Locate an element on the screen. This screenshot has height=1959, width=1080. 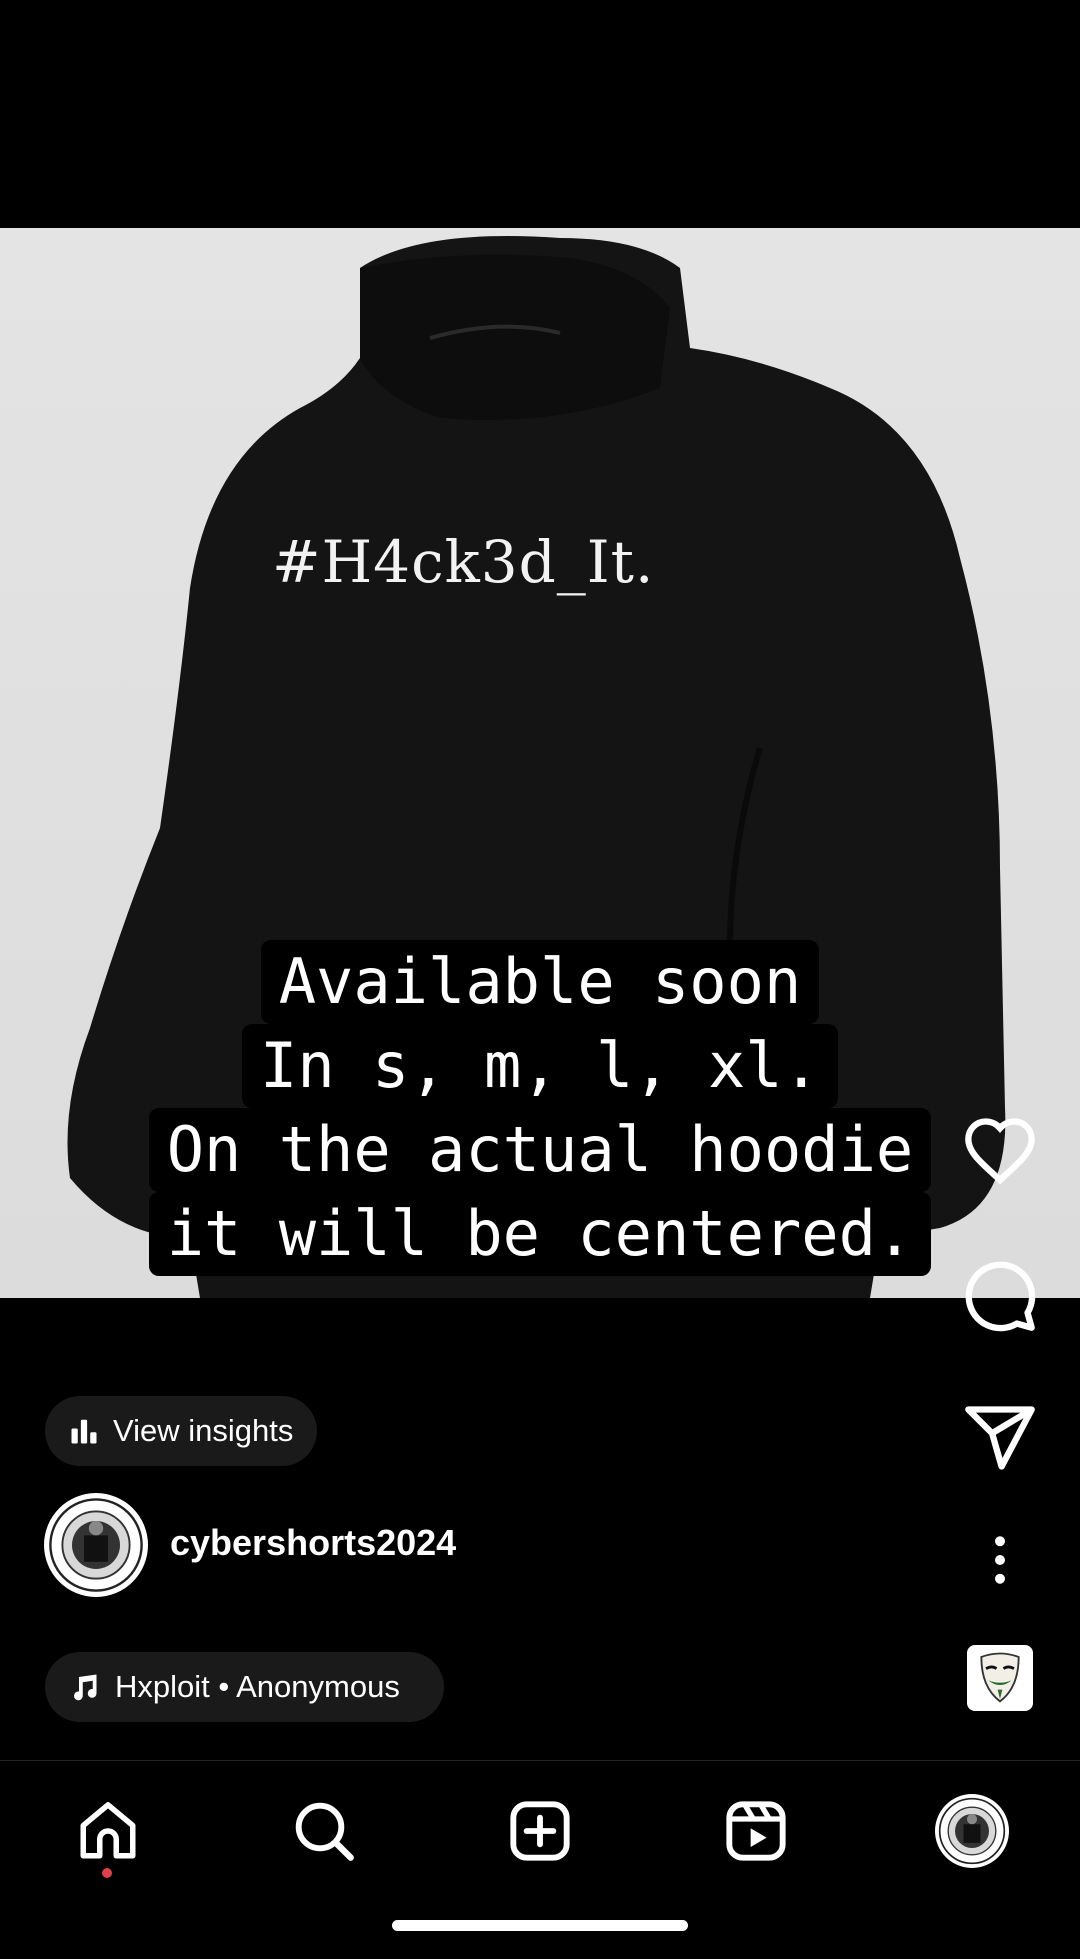
author-avatar is located at coordinates (96, 1545).